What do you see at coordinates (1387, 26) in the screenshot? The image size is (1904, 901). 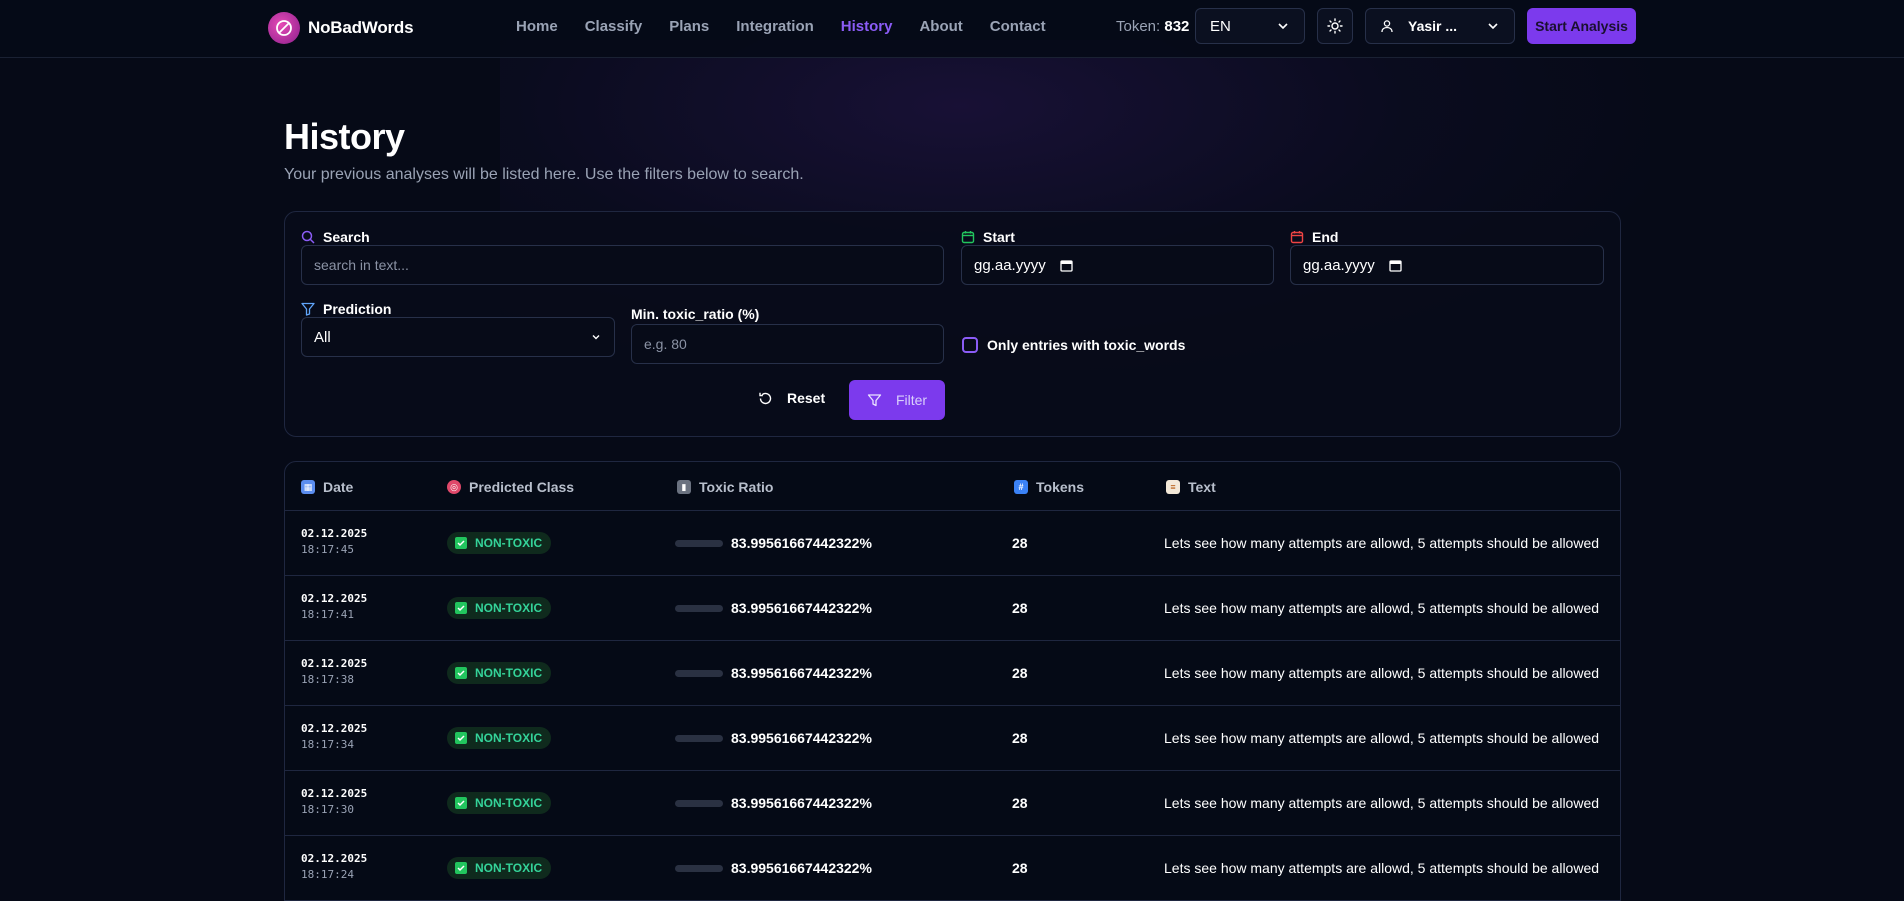 I see `user-icon` at bounding box center [1387, 26].